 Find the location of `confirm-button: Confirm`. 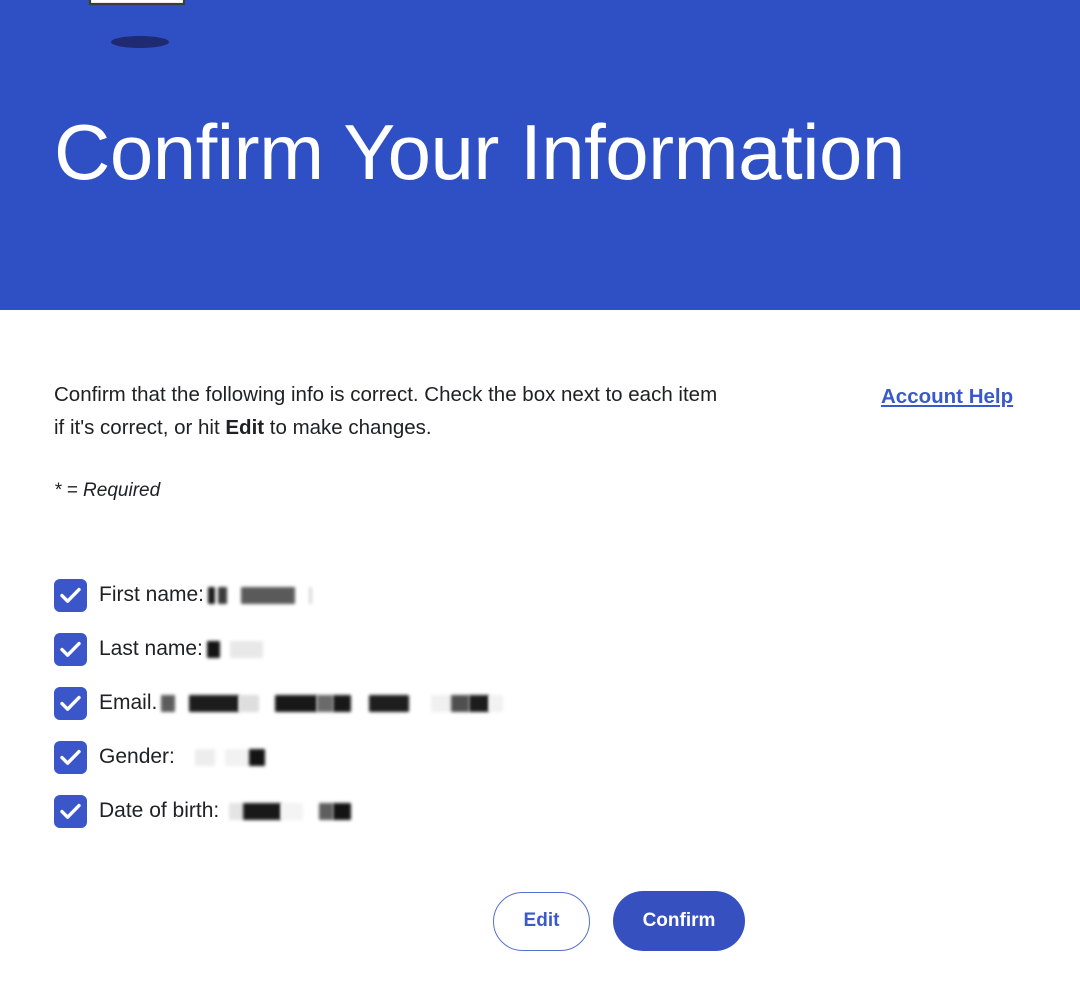

confirm-button: Confirm is located at coordinates (679, 921).